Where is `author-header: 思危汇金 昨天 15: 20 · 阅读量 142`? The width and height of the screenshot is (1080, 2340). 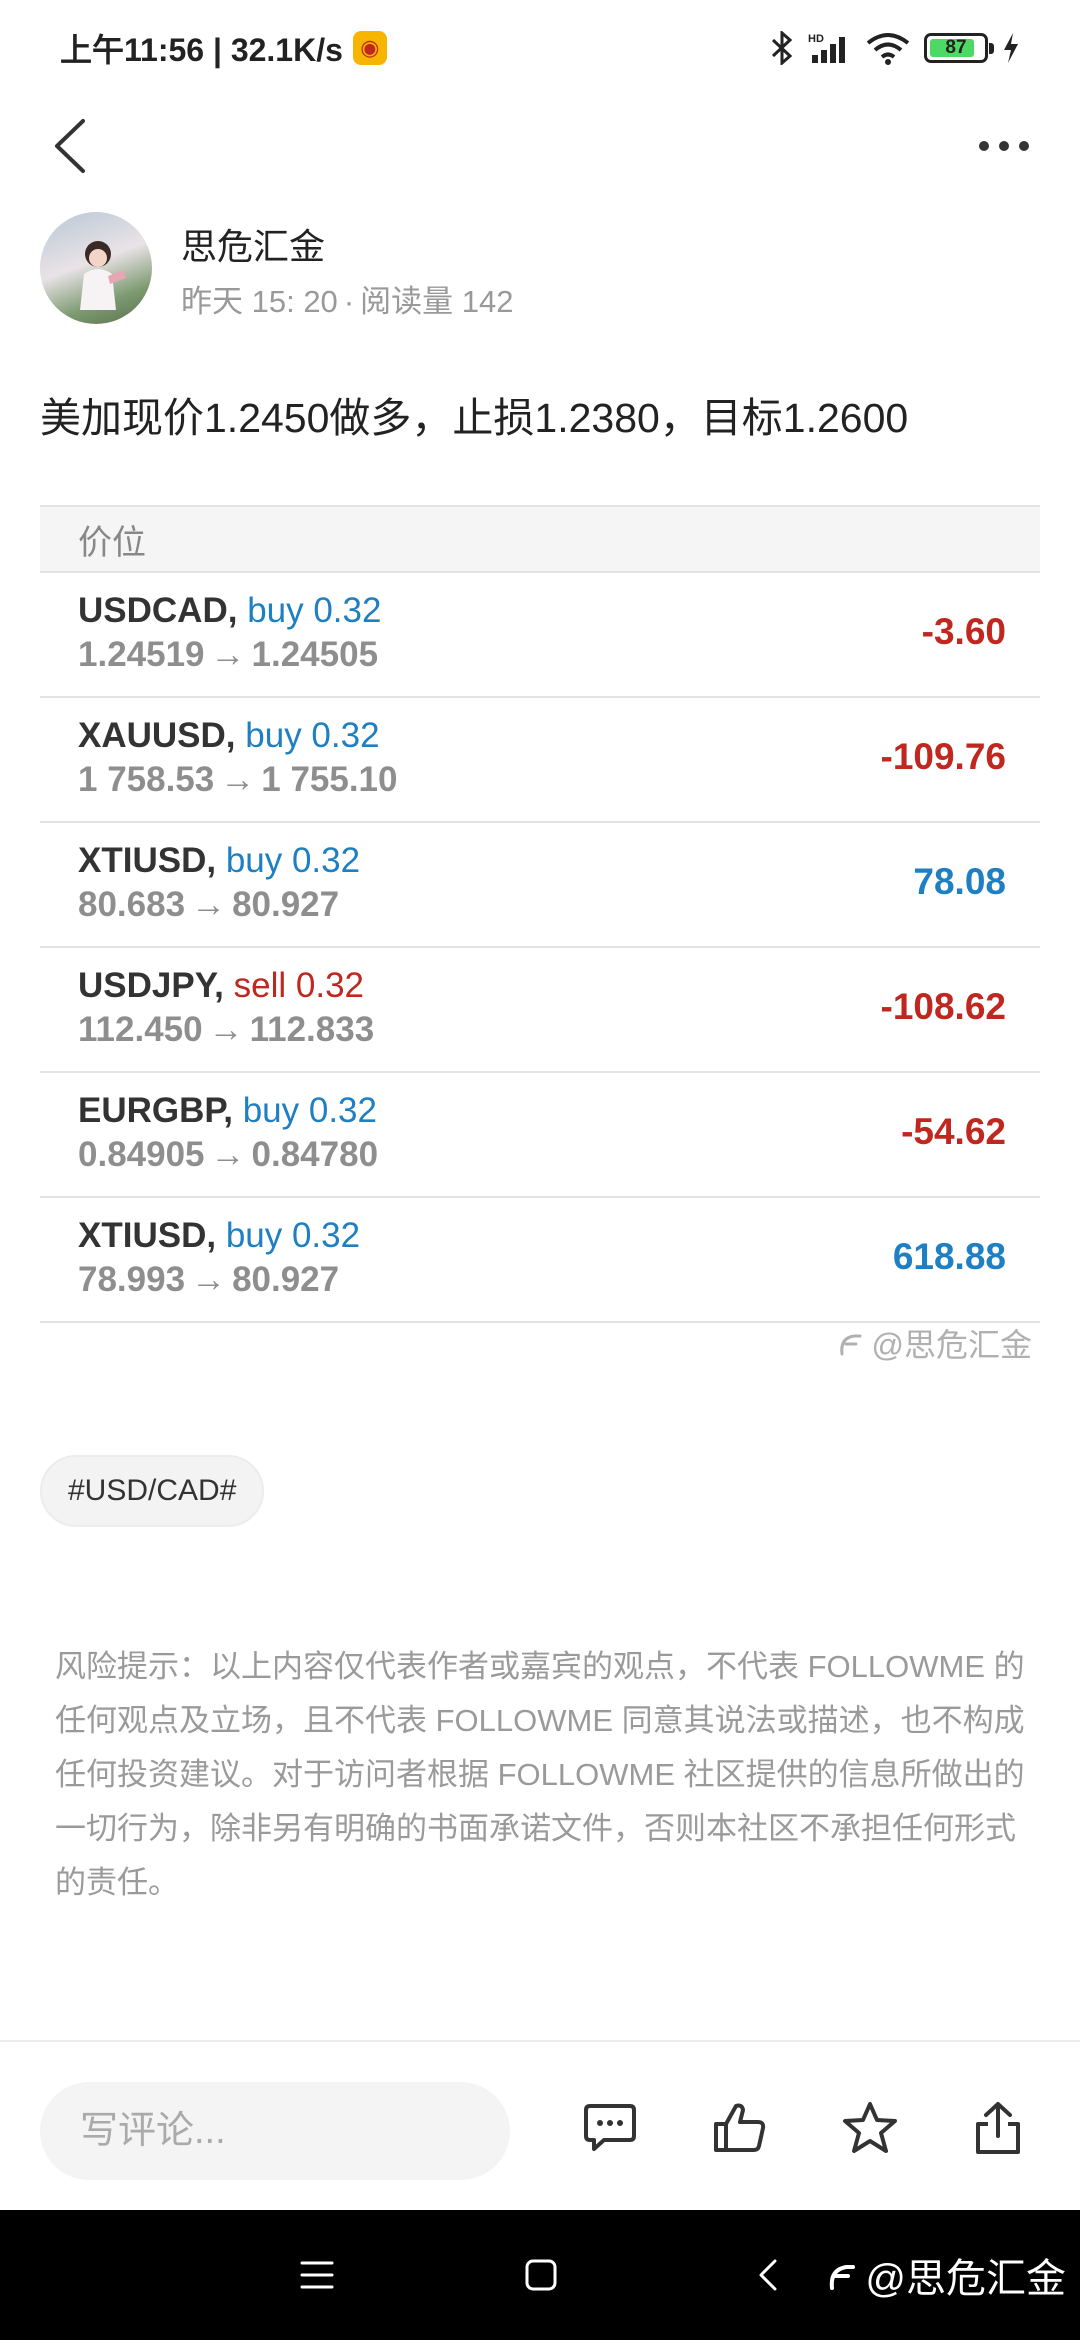 author-header: 思危汇金 昨天 15: 20 · 阅读量 142 is located at coordinates (540, 269).